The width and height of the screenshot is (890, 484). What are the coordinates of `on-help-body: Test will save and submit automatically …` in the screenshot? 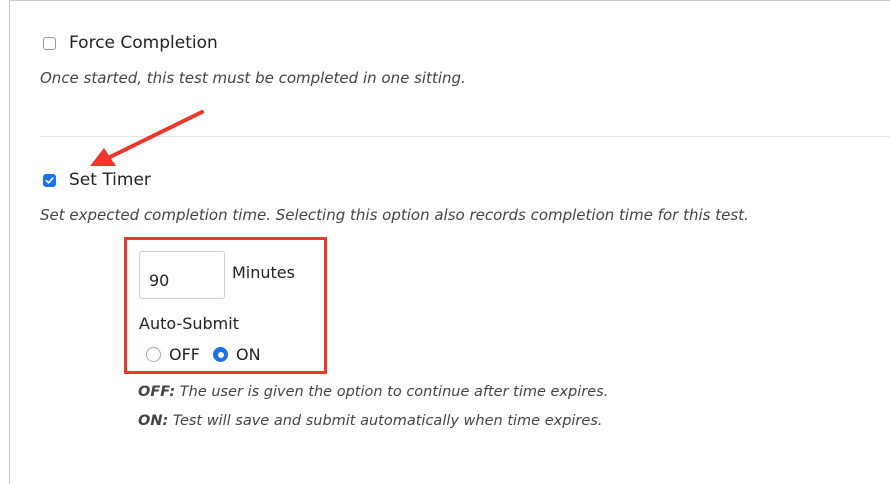 It's located at (385, 421).